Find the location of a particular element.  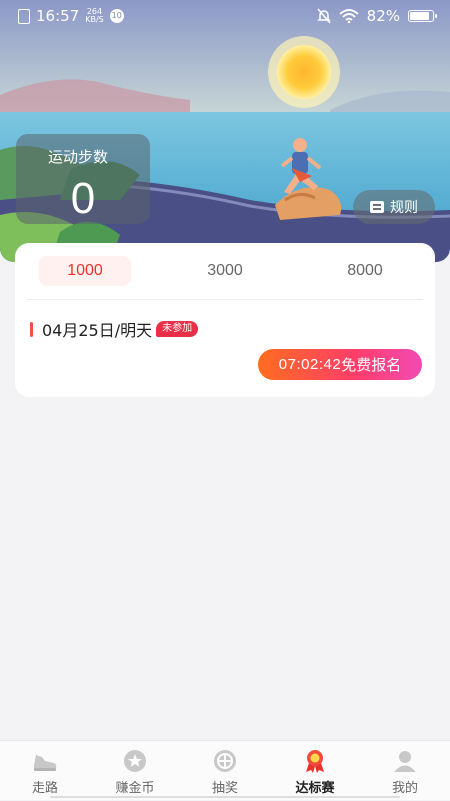

event-date-row: 04月25日/明天 未参加 is located at coordinates (114, 329).